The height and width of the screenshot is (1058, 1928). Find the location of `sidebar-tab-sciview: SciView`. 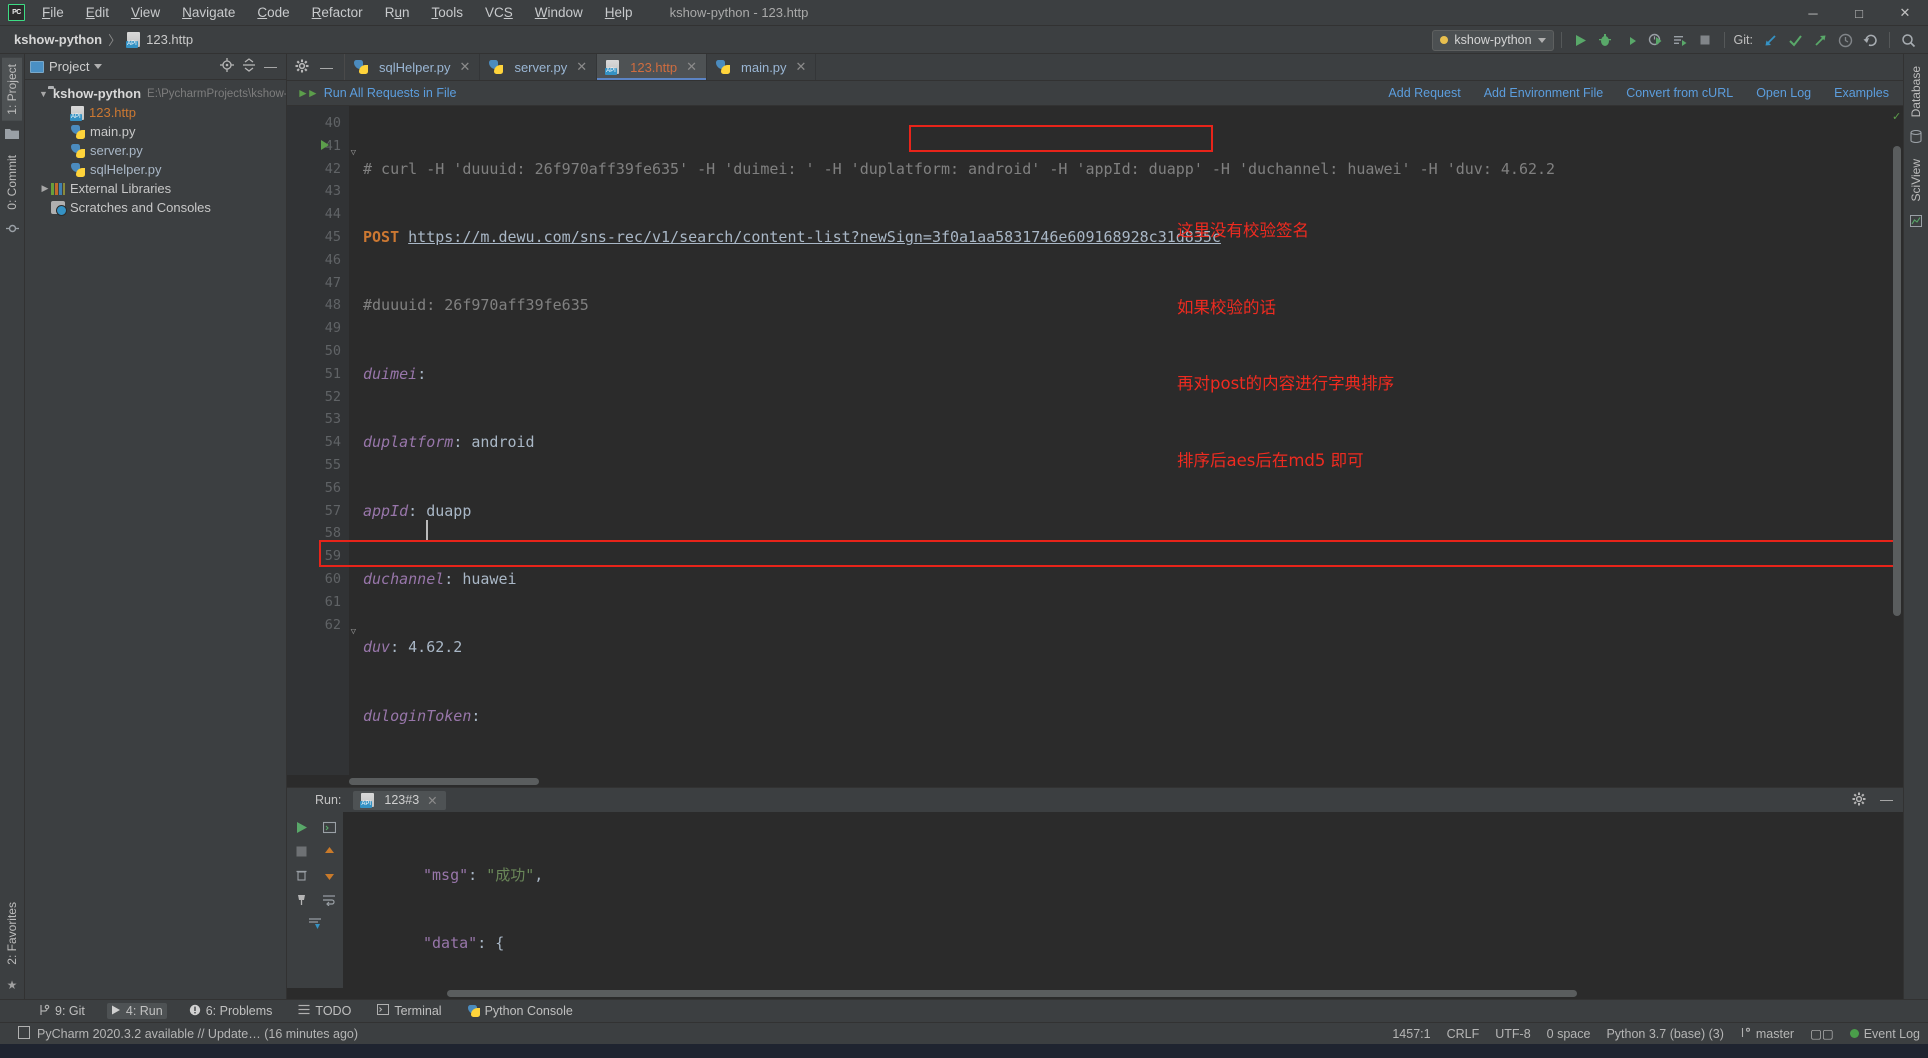

sidebar-tab-sciview: SciView is located at coordinates (1916, 180).